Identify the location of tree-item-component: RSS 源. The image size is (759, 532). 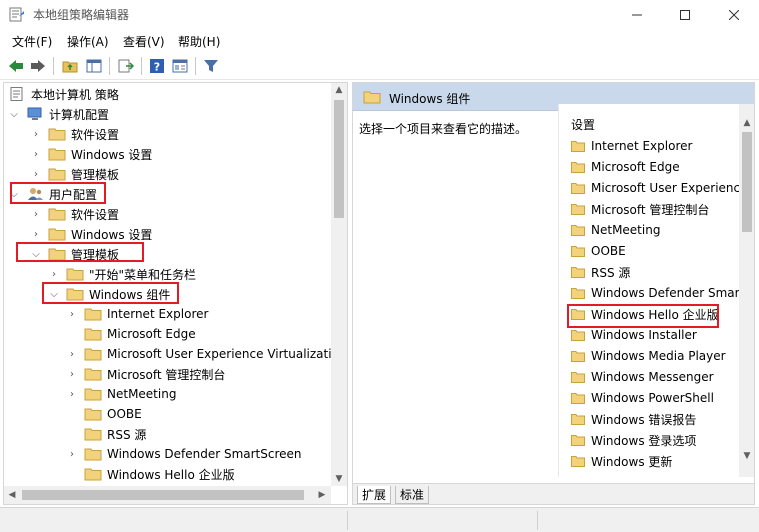
(106, 434).